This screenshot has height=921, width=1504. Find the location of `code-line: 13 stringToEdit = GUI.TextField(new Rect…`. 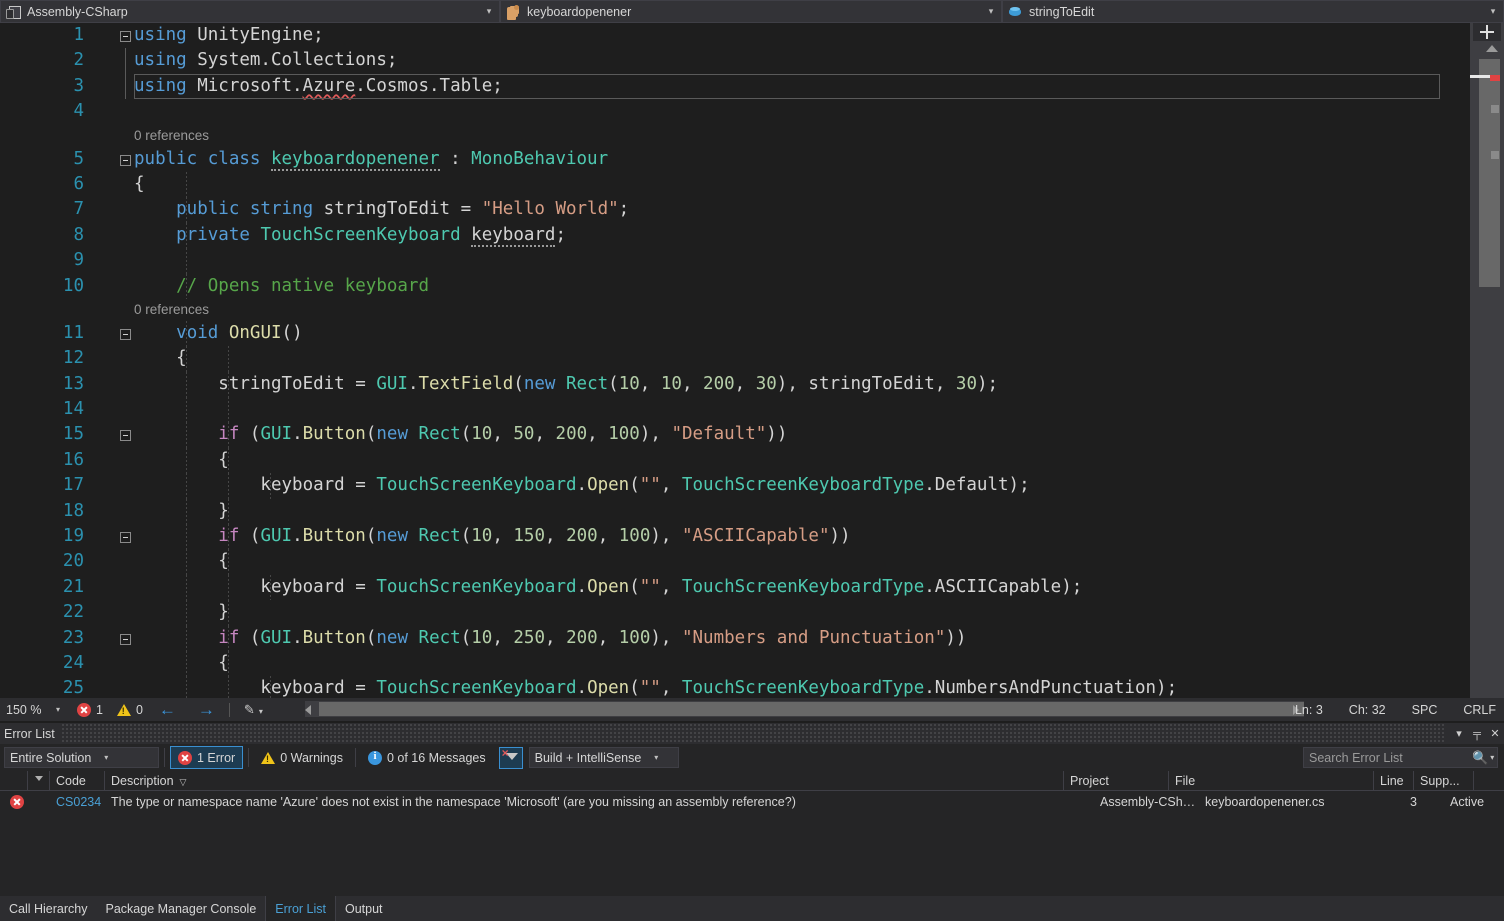

code-line: 13 stringToEdit = GUI.TextField(new Rect… is located at coordinates (735, 384).